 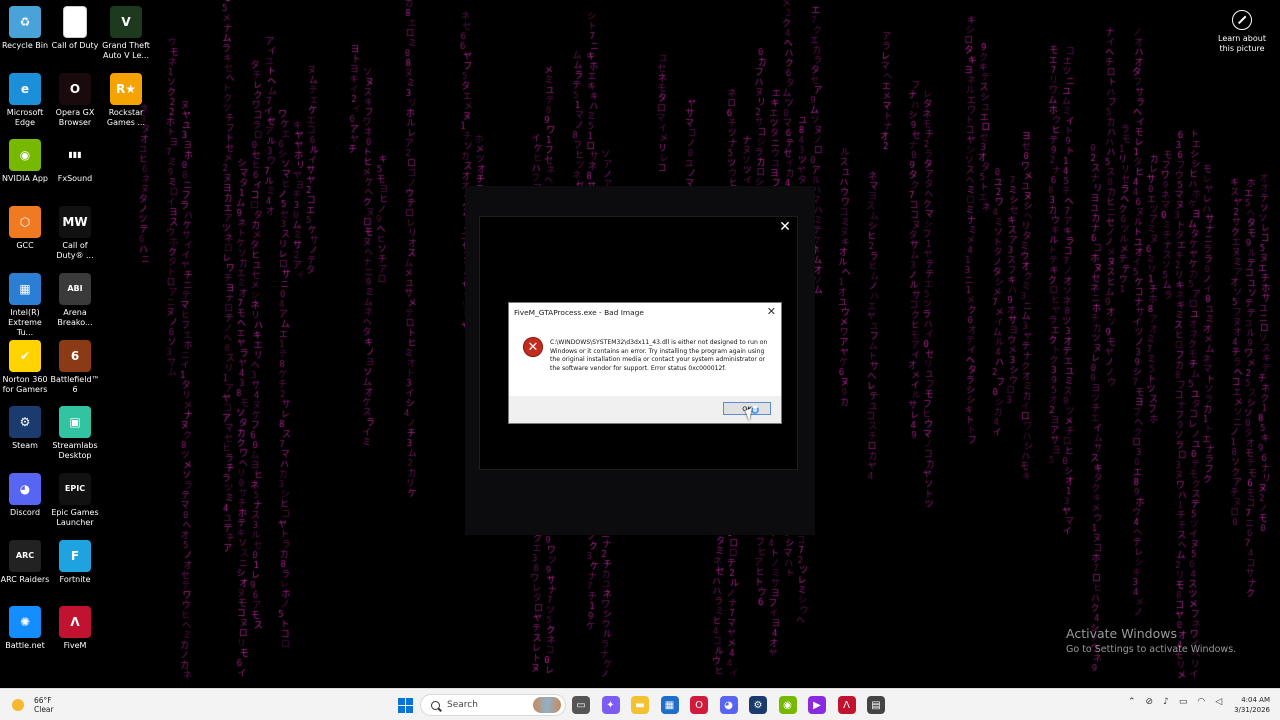 What do you see at coordinates (25, 555) in the screenshot?
I see `arc-raiders-icon: ARC` at bounding box center [25, 555].